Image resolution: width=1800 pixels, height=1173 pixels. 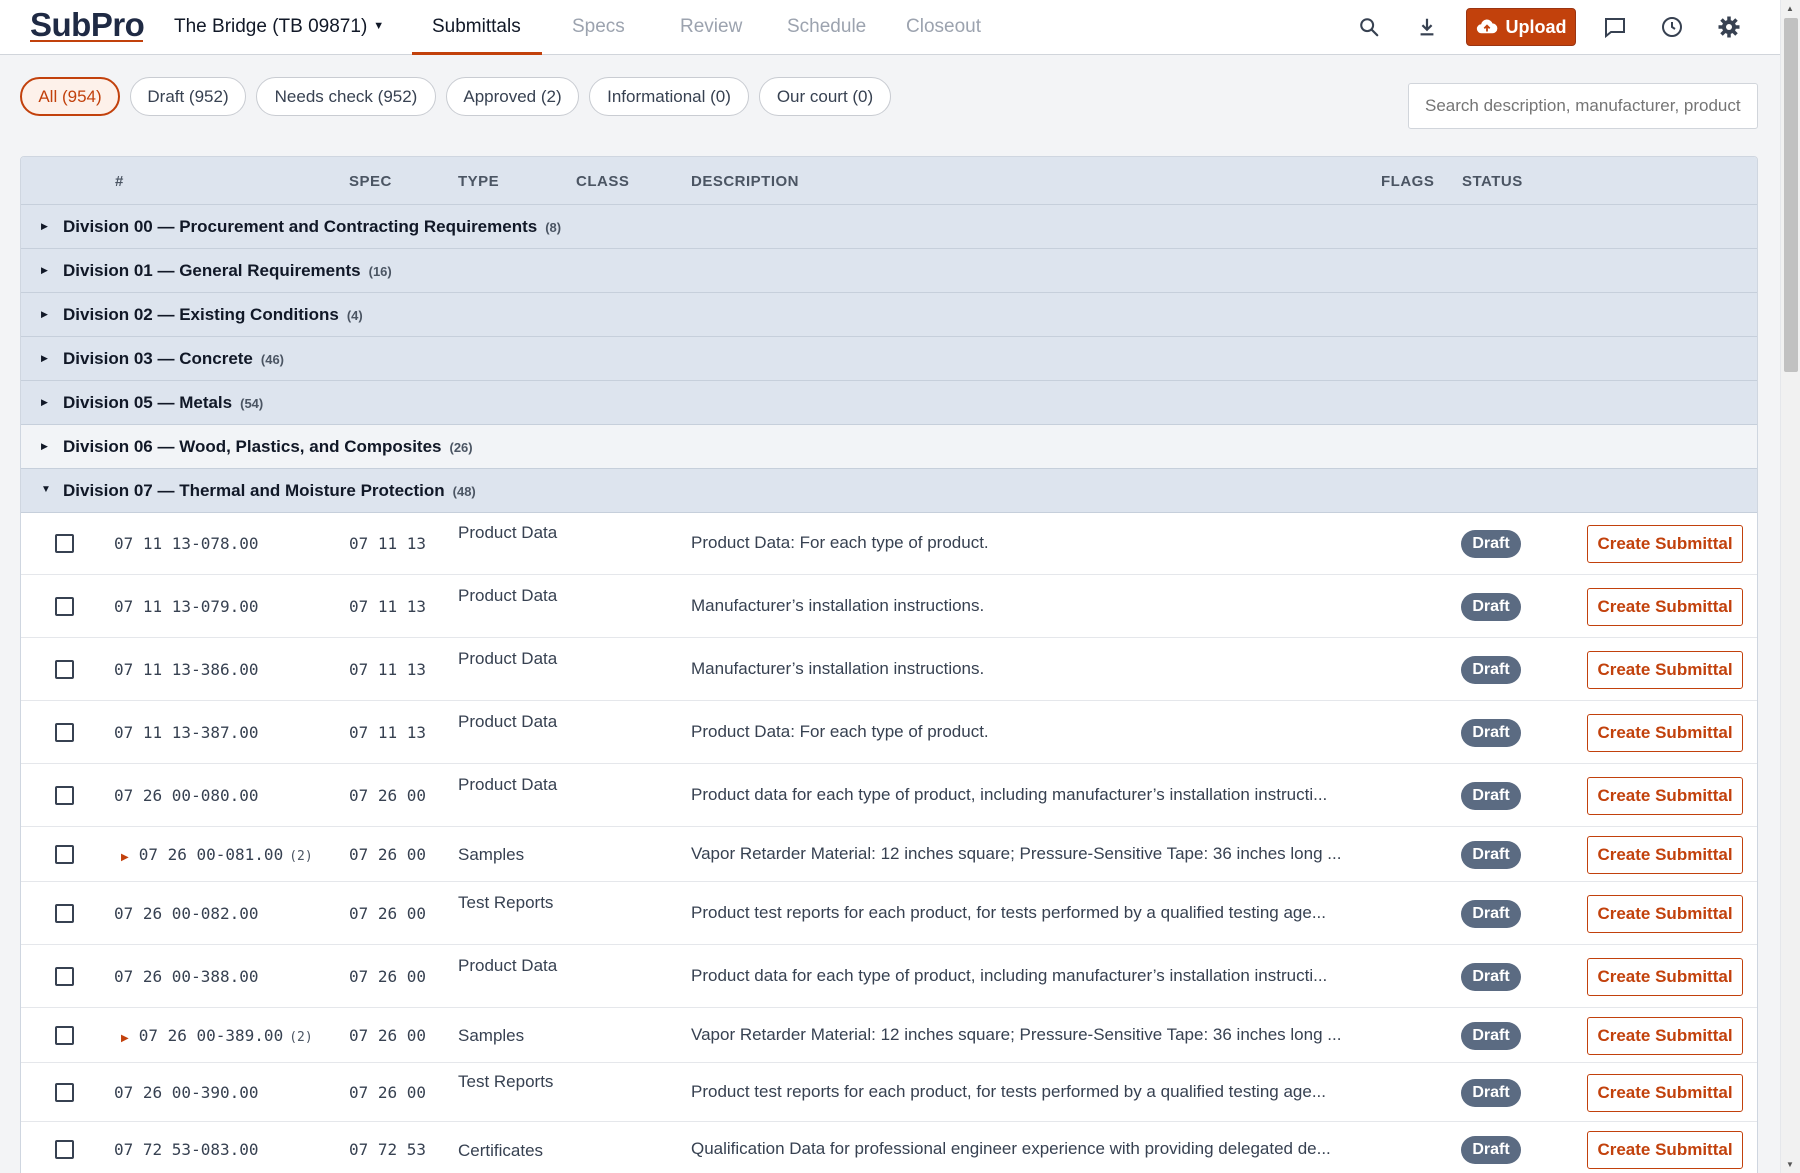 What do you see at coordinates (186, 543) in the screenshot?
I see `submittal-number: 07 11 13-078.00` at bounding box center [186, 543].